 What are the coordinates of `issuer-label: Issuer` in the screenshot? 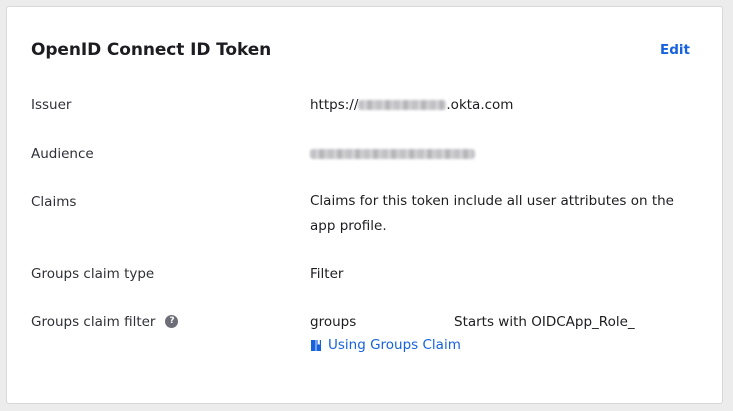 It's located at (51, 105).